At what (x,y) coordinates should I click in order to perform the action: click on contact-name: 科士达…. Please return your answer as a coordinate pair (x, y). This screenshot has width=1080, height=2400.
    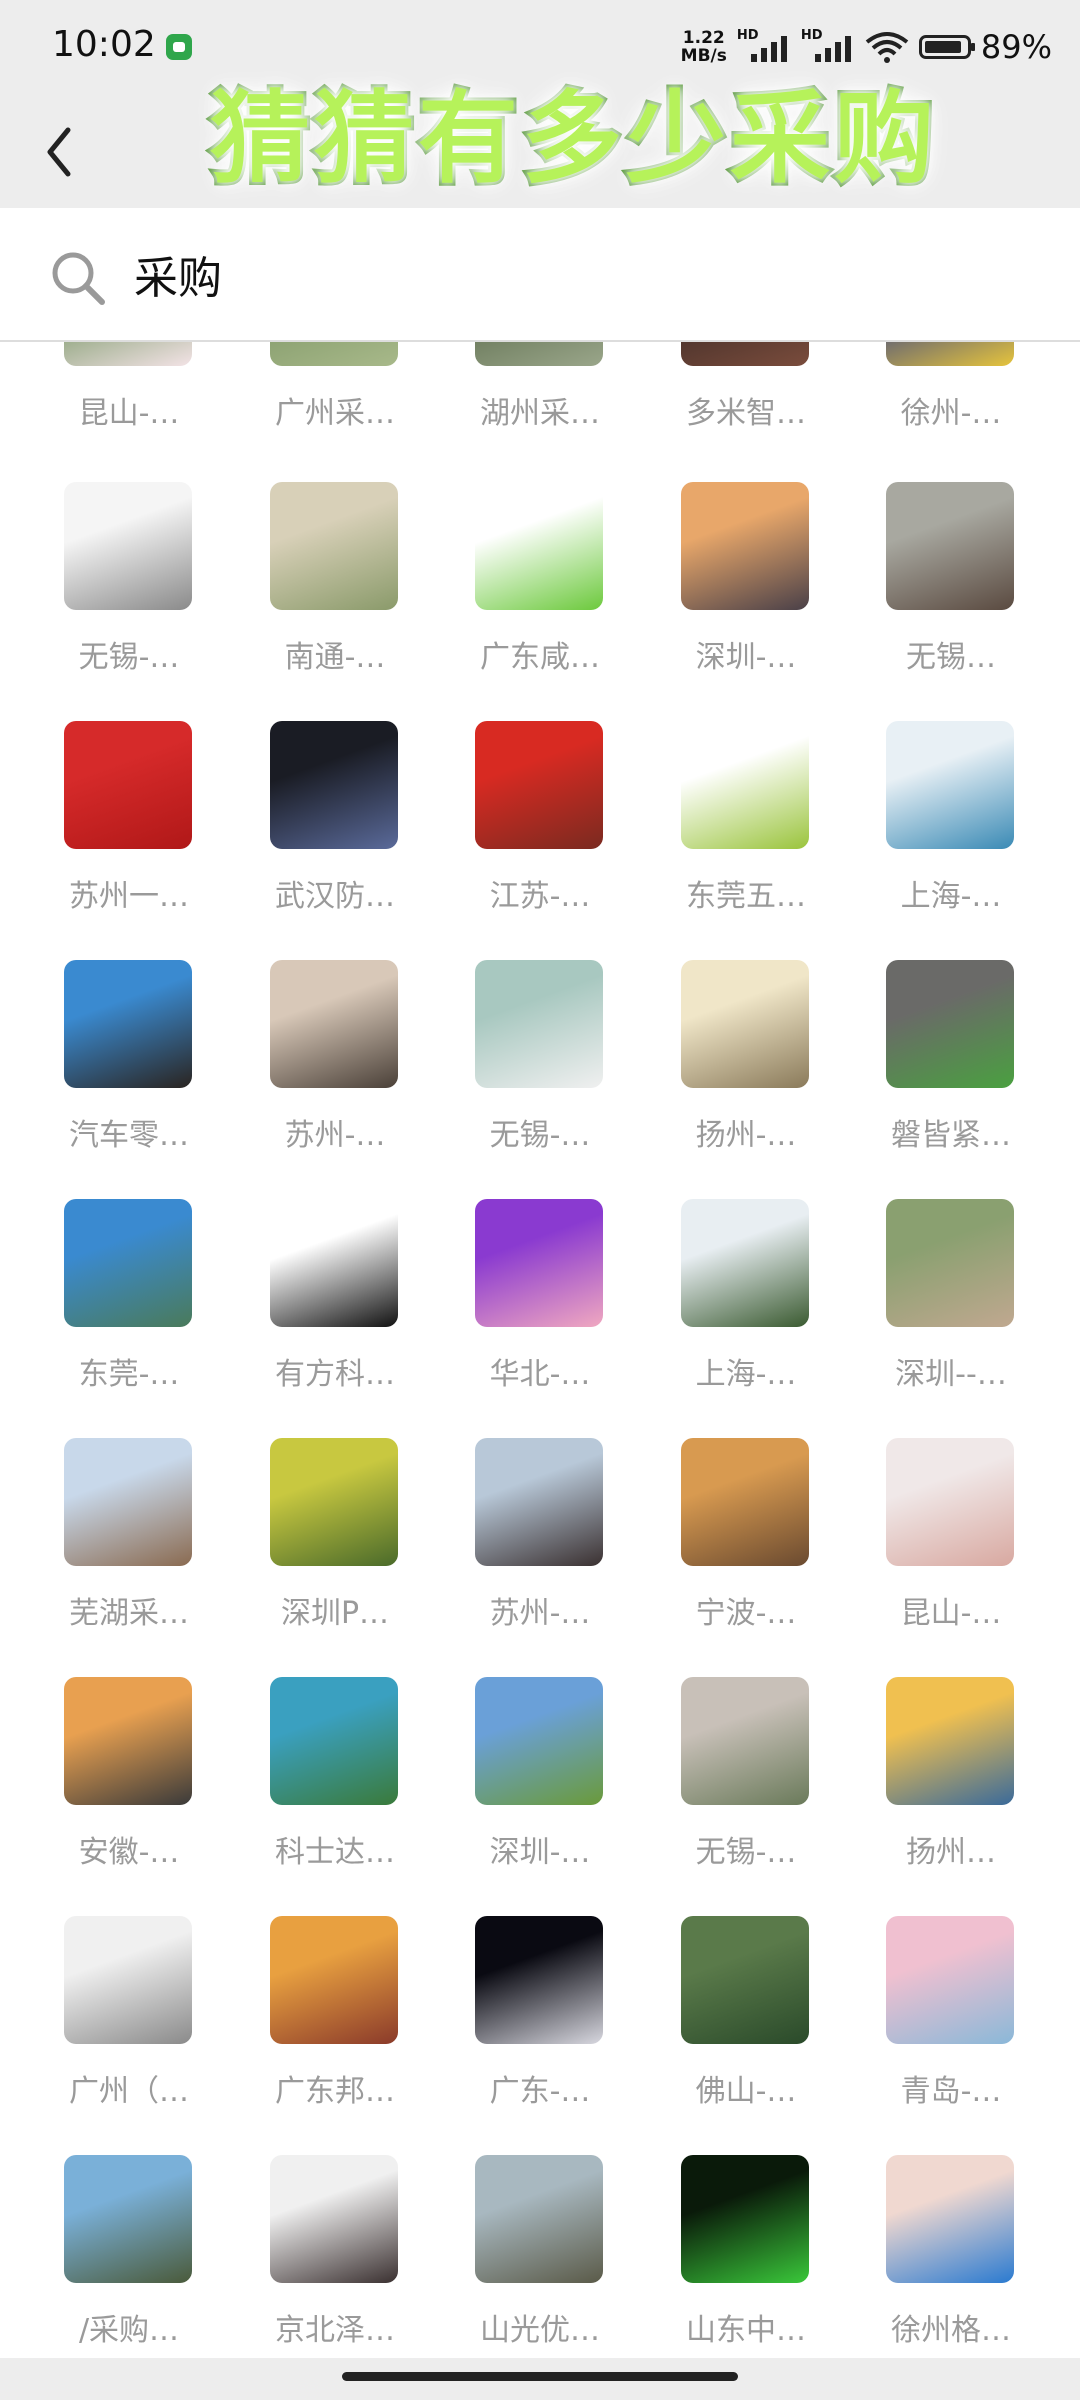
    Looking at the image, I should click on (335, 1852).